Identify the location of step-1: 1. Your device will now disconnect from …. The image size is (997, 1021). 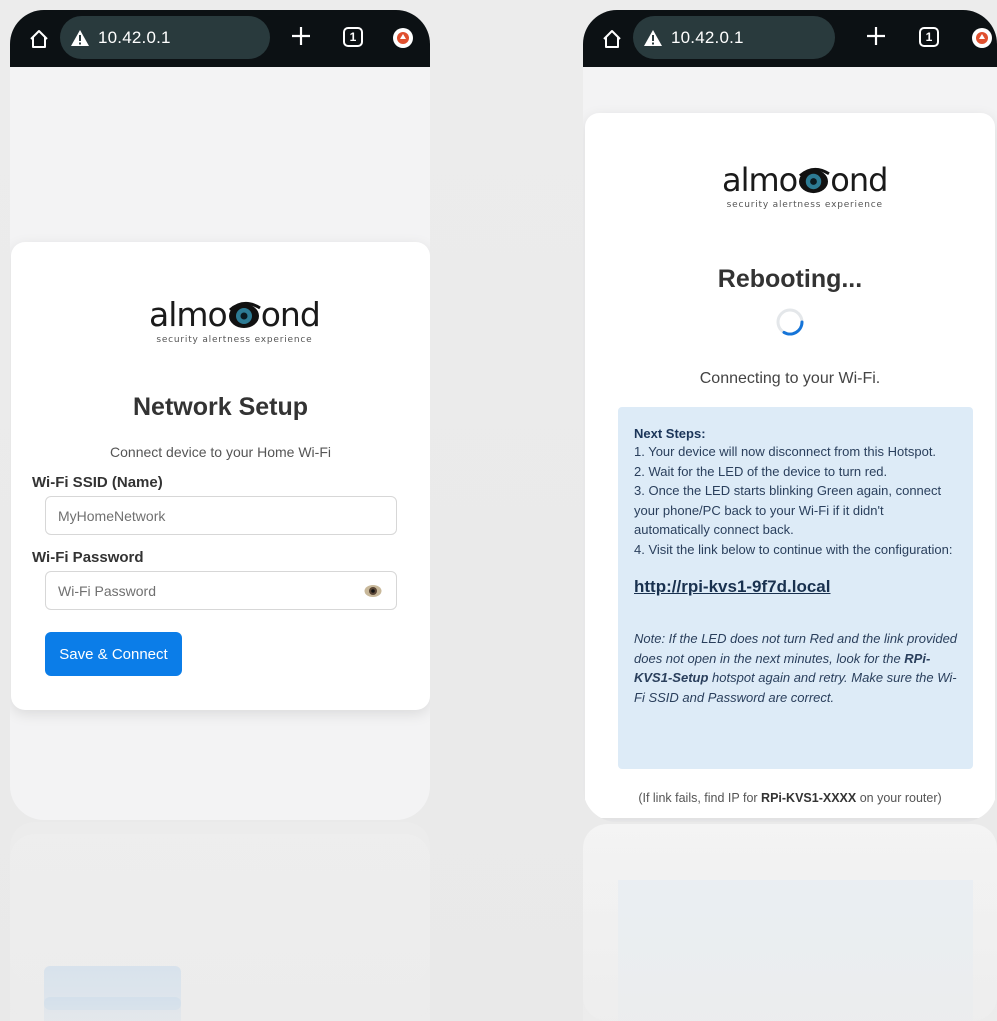
(785, 451).